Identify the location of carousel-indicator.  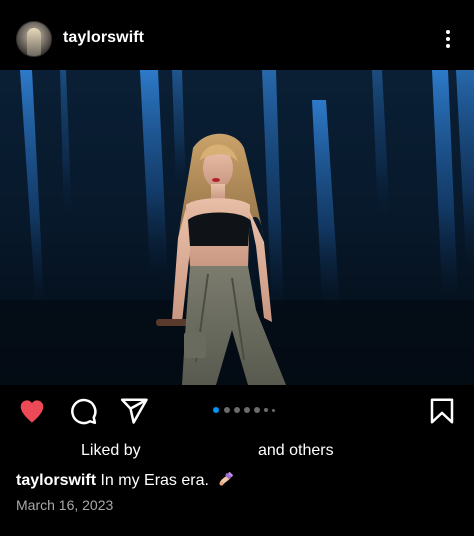
(245, 410).